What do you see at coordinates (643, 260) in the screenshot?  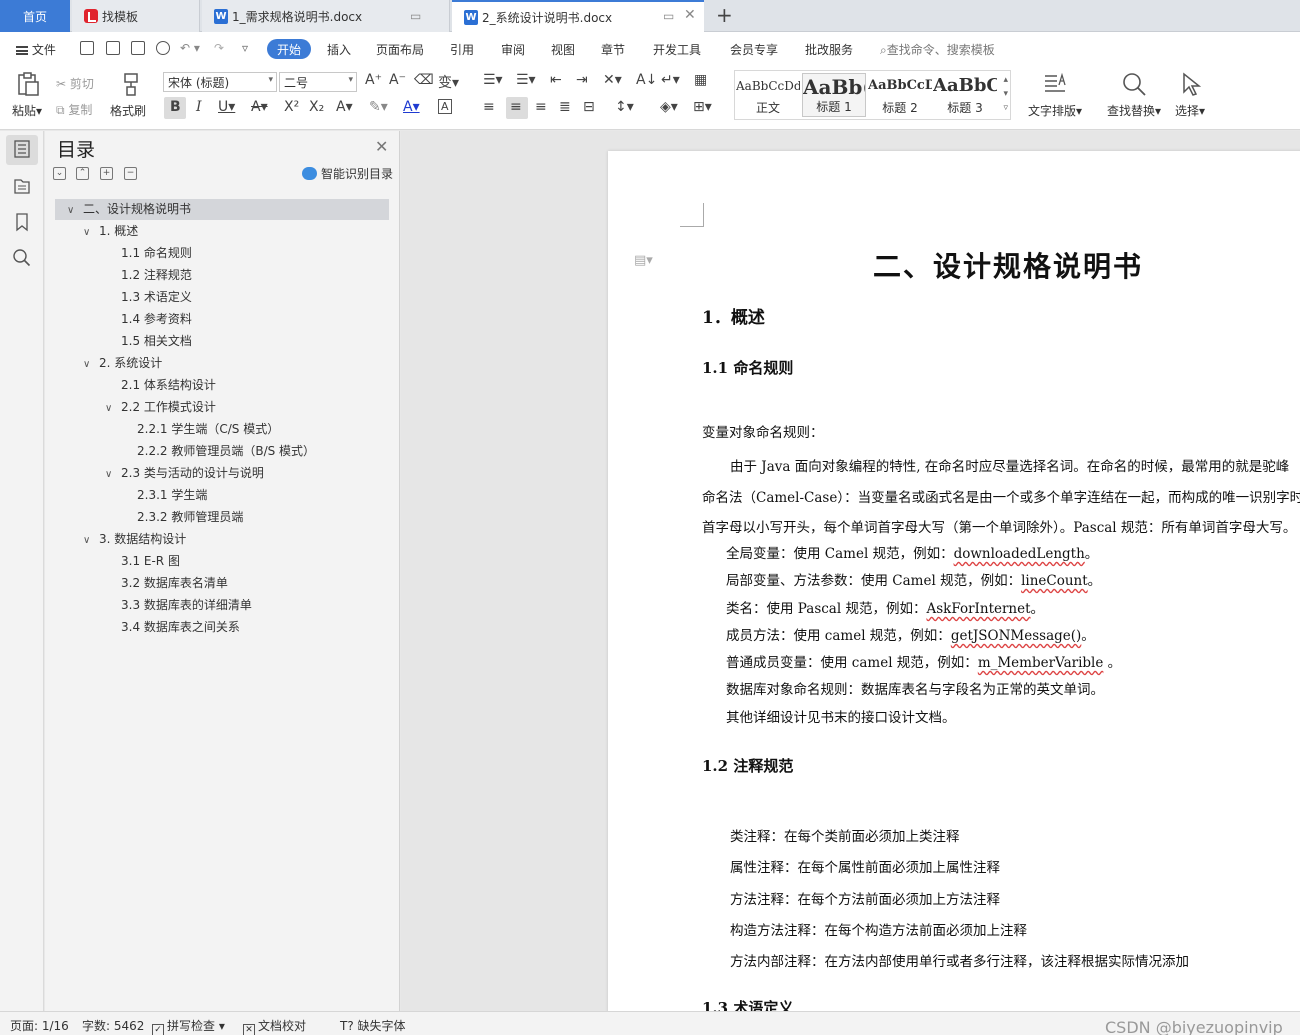 I see `paragraph-handle-icon: ▤▾` at bounding box center [643, 260].